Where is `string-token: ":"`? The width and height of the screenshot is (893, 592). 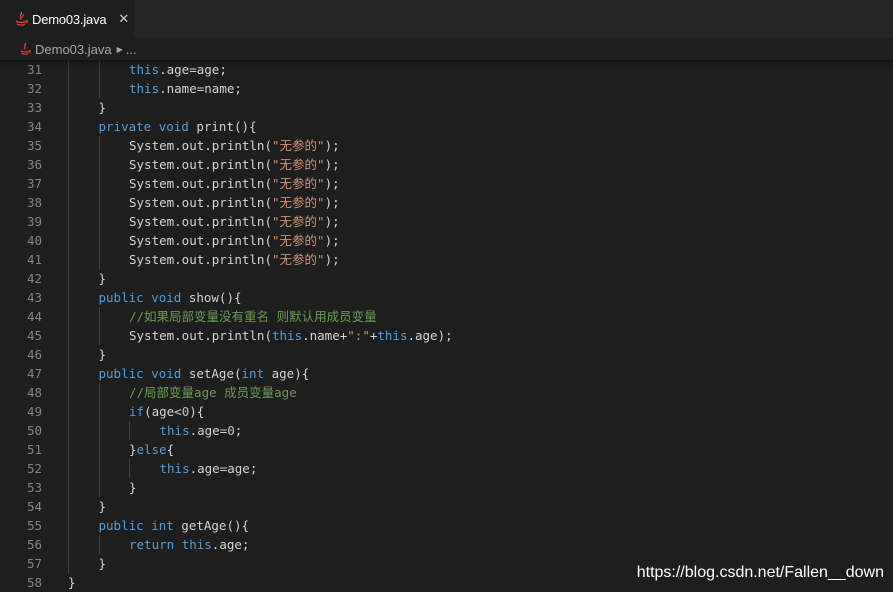
string-token: ":" is located at coordinates (358, 335).